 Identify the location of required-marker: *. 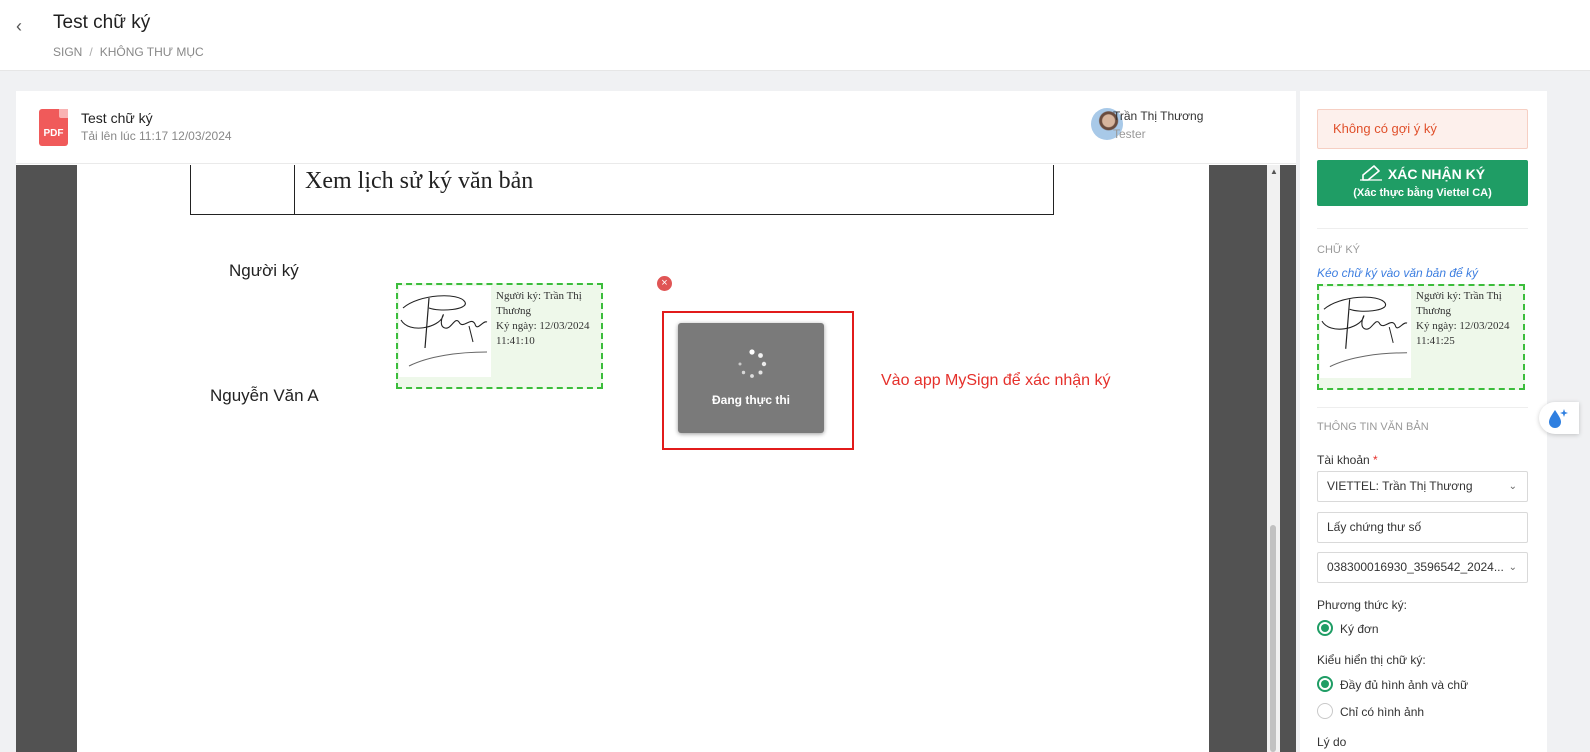
(1375, 460).